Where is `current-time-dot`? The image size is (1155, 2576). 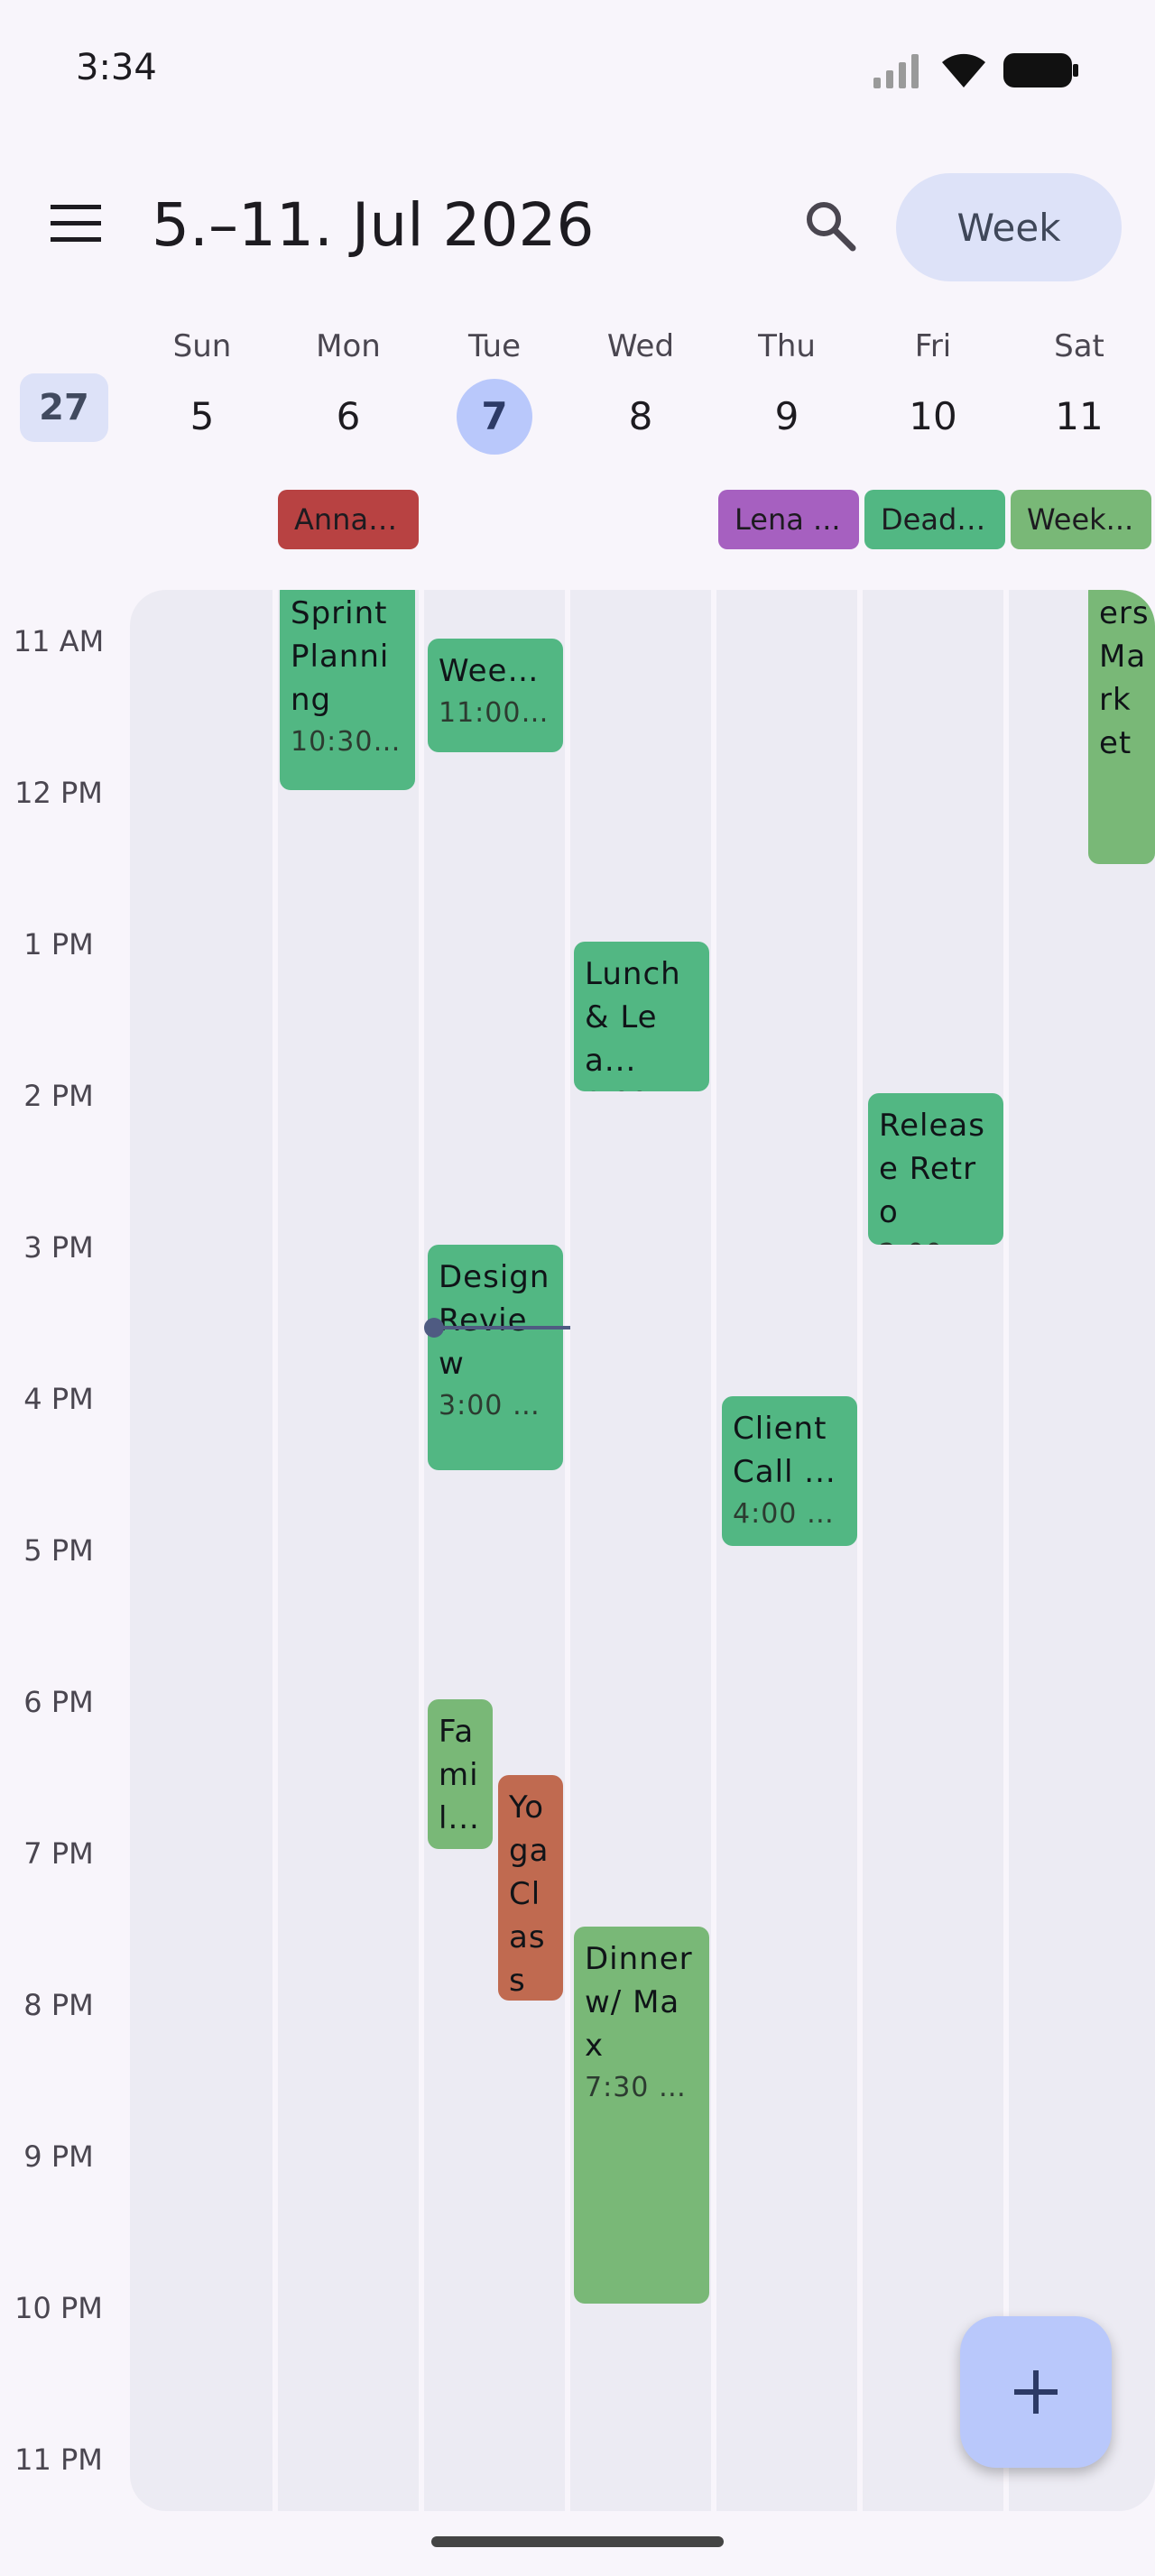 current-time-dot is located at coordinates (434, 1328).